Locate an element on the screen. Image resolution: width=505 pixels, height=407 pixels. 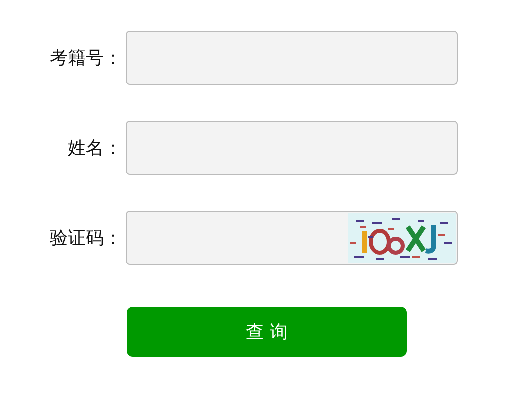
query-button: 查 询 is located at coordinates (267, 332).